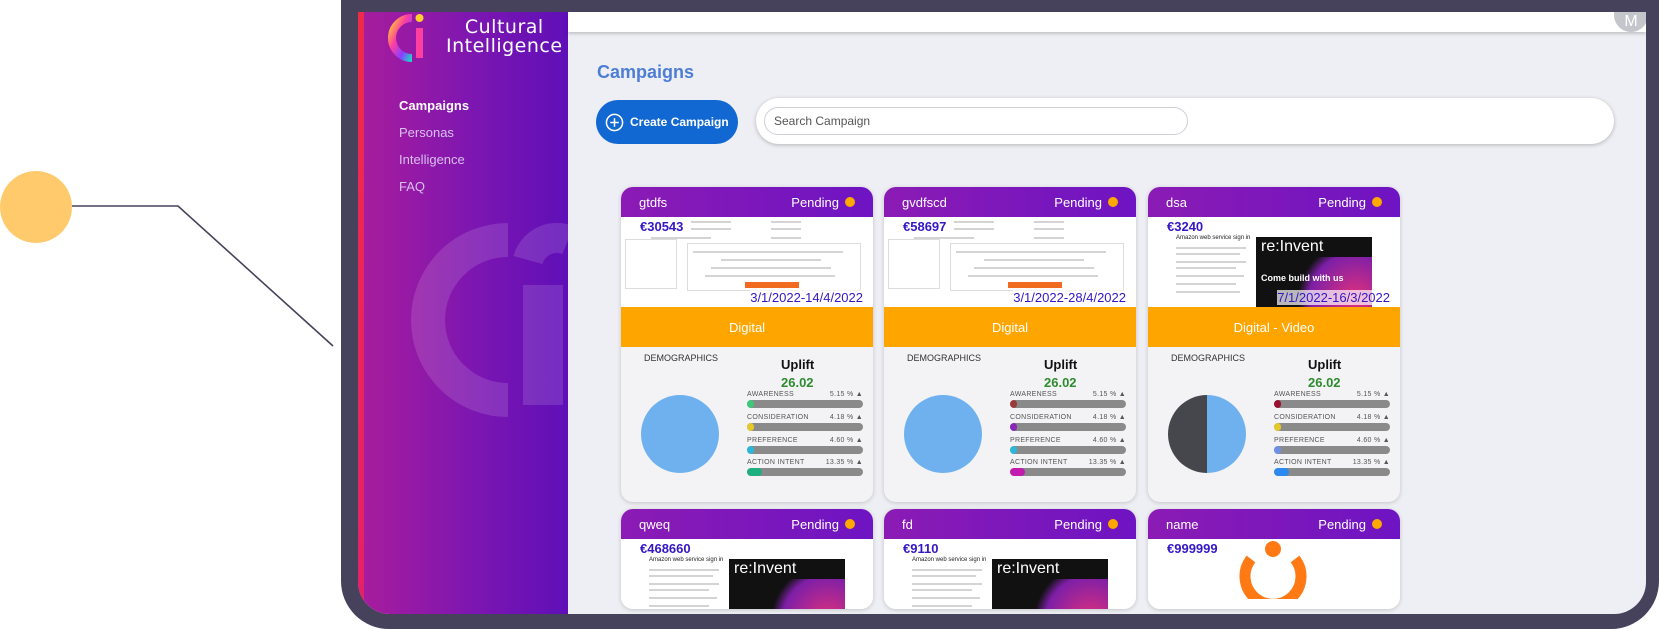 This screenshot has height=629, width=1659. I want to click on campaign-date-range: 3/1/2022-28/4/2022, so click(1069, 297).